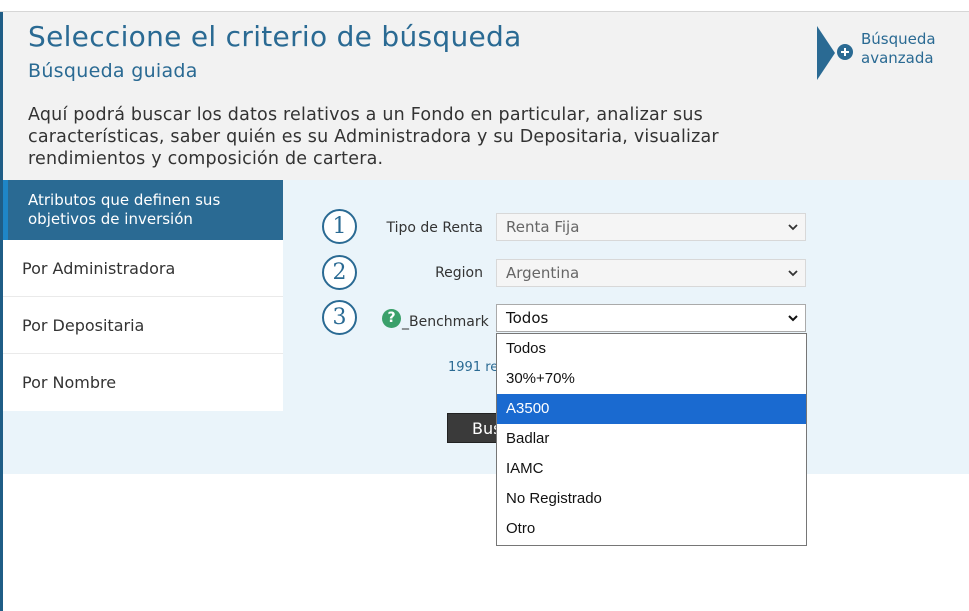 This screenshot has height=611, width=969. I want to click on results-count: 1991 resultados seleccionados, so click(473, 367).